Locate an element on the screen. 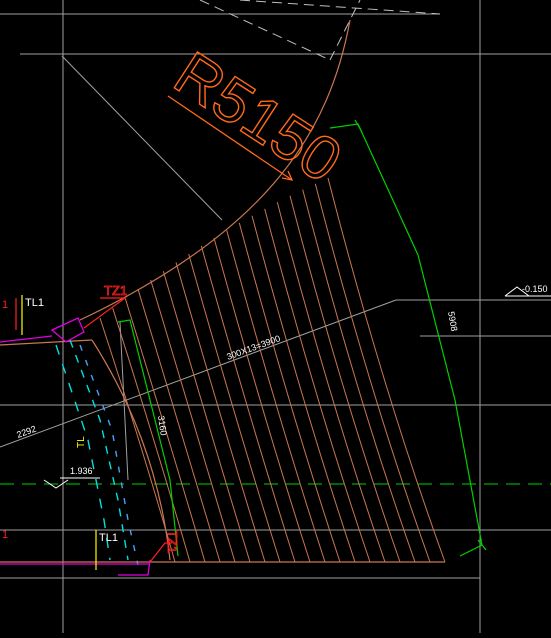  right-arc-dimension-text: 5908 is located at coordinates (452, 321).